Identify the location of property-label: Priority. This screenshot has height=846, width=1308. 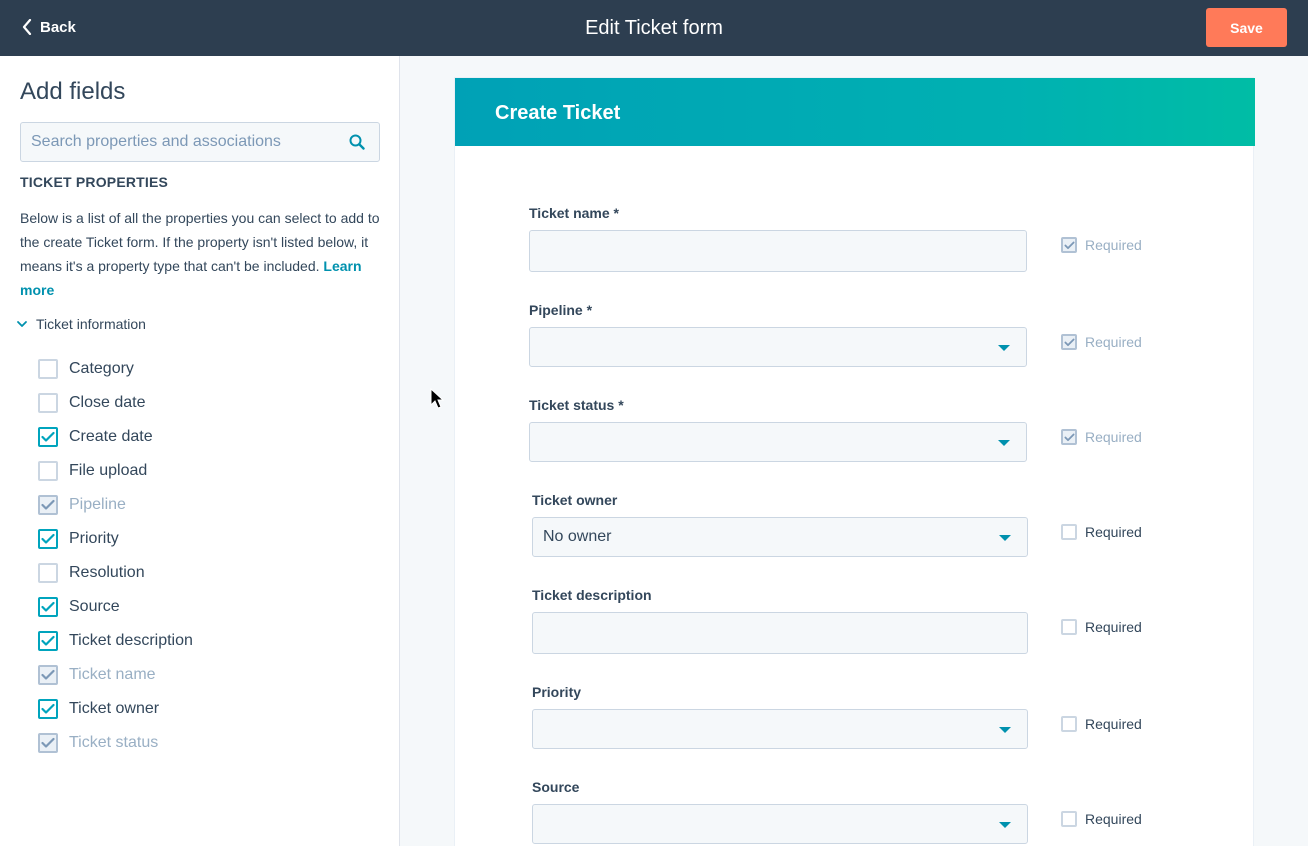
(94, 538).